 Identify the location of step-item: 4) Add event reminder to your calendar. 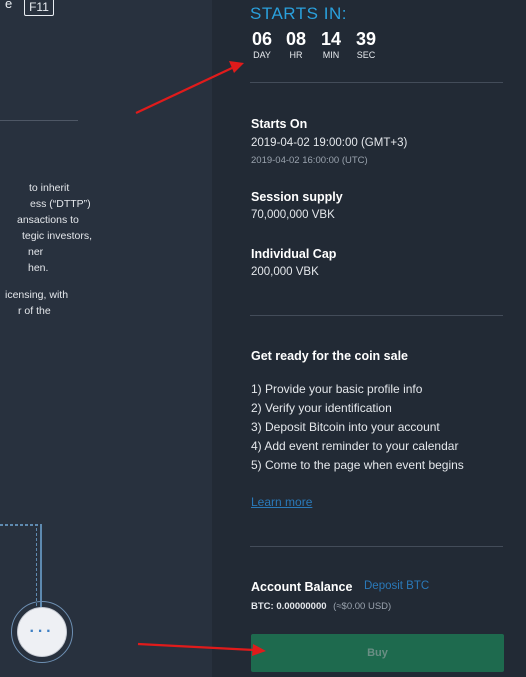
(355, 446).